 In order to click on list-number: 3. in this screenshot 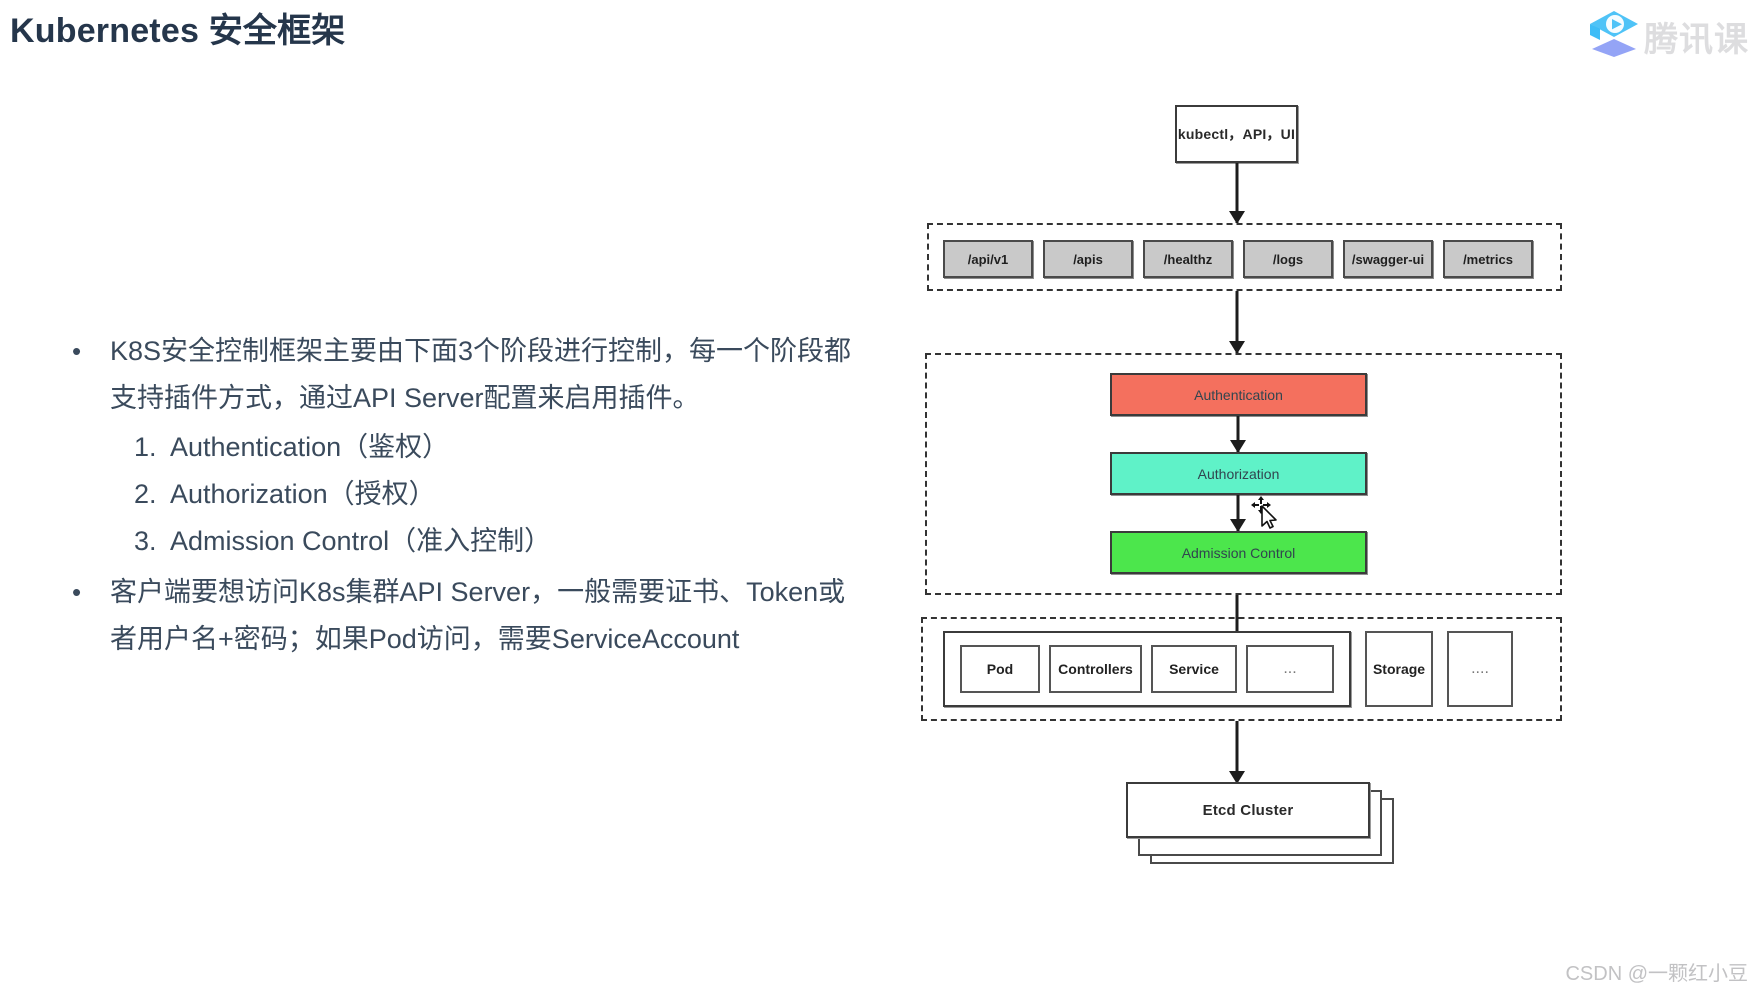, I will do `click(145, 541)`.